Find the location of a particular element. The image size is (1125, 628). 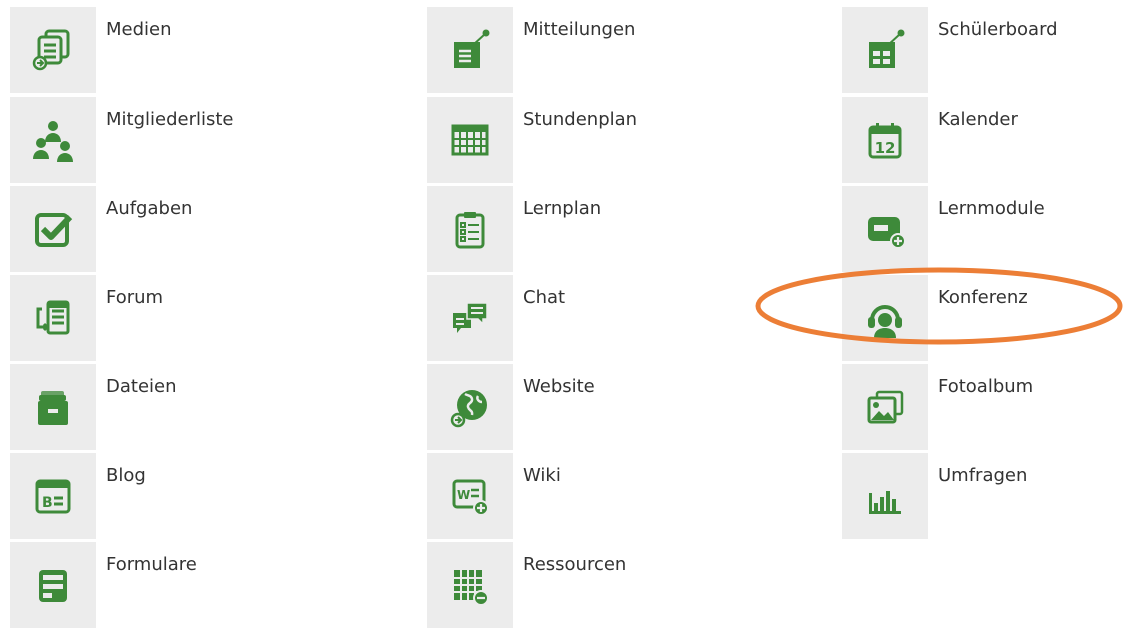

module-tile-aufgaben: Aufgaben is located at coordinates (210, 229).